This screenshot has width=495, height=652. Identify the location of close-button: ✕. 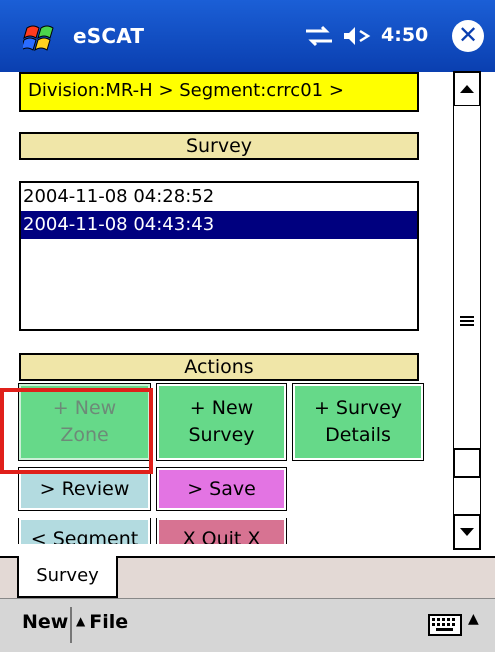
(468, 36).